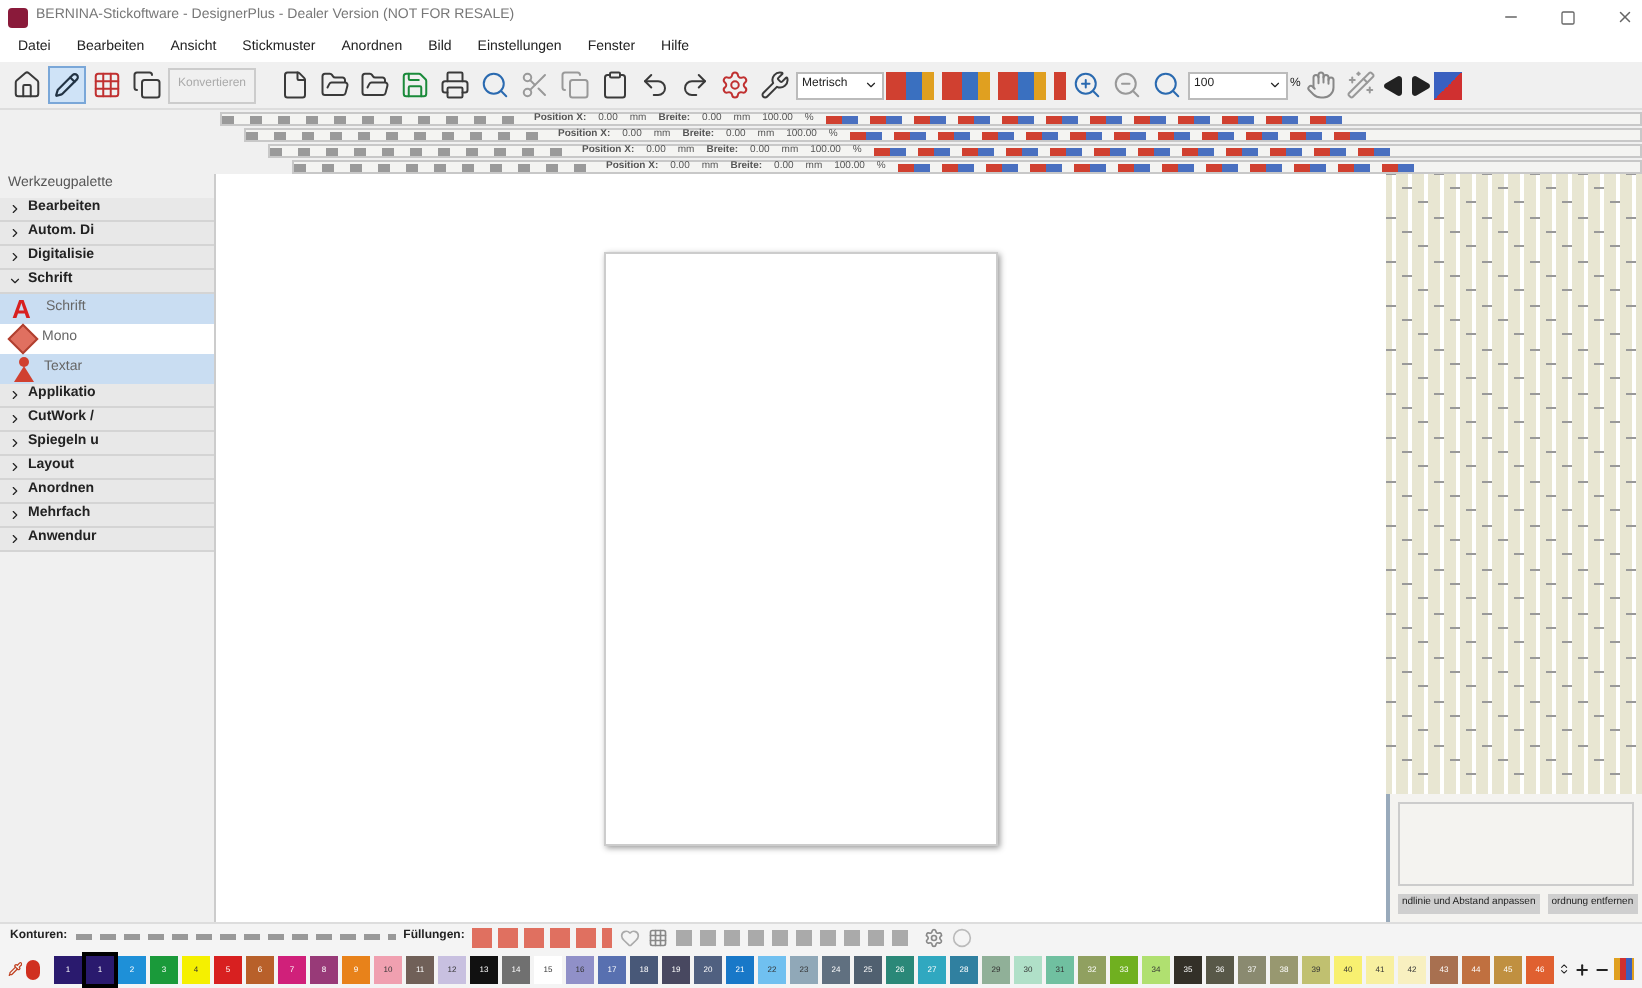 This screenshot has height=988, width=1642. What do you see at coordinates (24, 369) in the screenshot?
I see `figure-icon` at bounding box center [24, 369].